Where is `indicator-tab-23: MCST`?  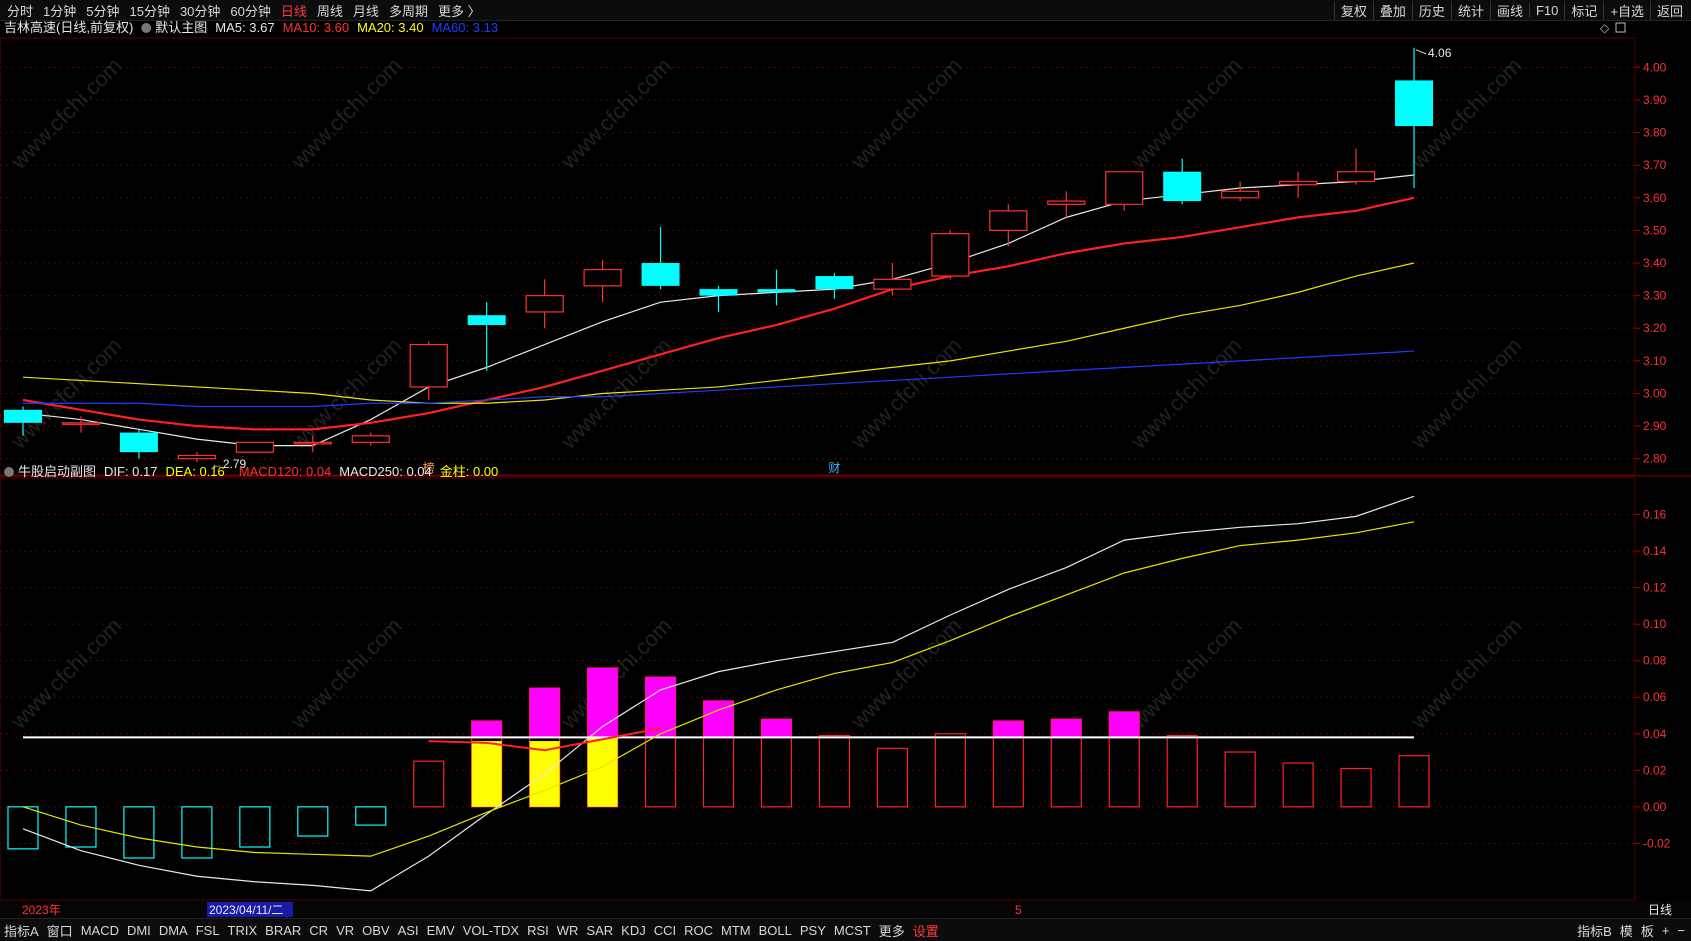
indicator-tab-23: MCST is located at coordinates (852, 930).